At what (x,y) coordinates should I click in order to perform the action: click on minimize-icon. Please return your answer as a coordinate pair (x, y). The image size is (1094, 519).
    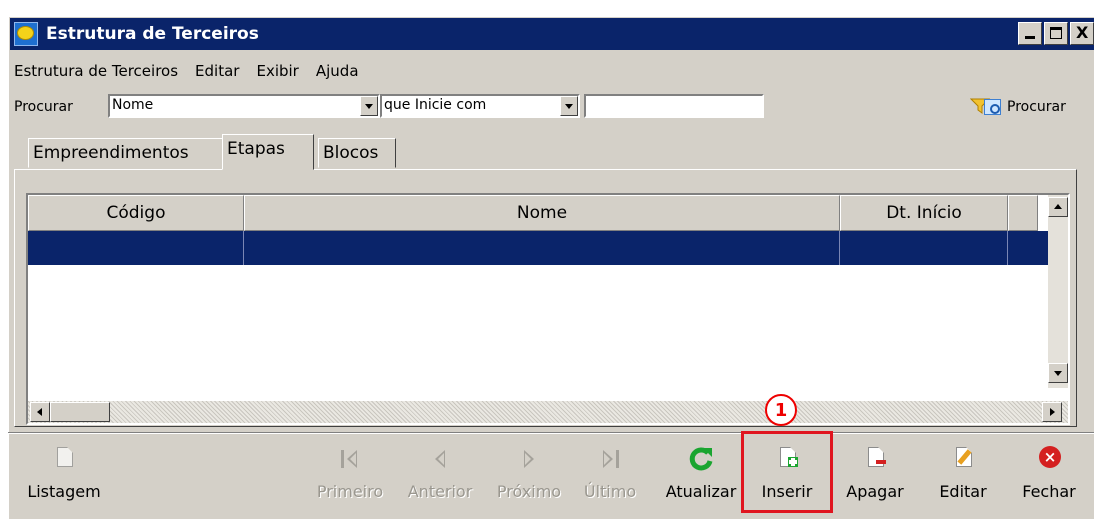
    Looking at the image, I should click on (1030, 37).